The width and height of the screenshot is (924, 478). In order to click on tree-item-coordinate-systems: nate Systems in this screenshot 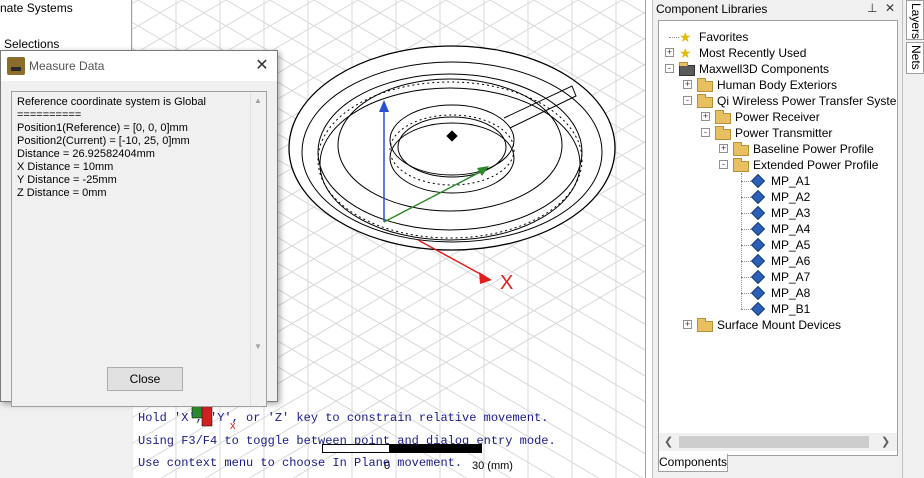, I will do `click(36, 8)`.